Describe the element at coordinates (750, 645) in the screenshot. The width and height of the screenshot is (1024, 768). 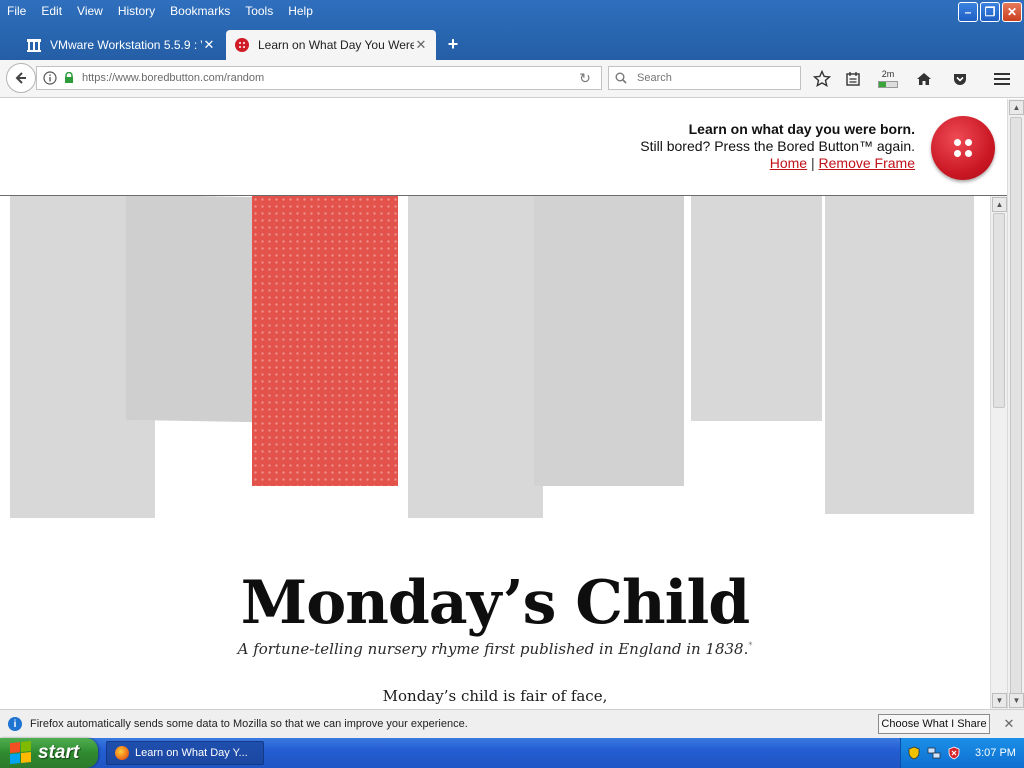
I see `footnote-mark: *` at that location.